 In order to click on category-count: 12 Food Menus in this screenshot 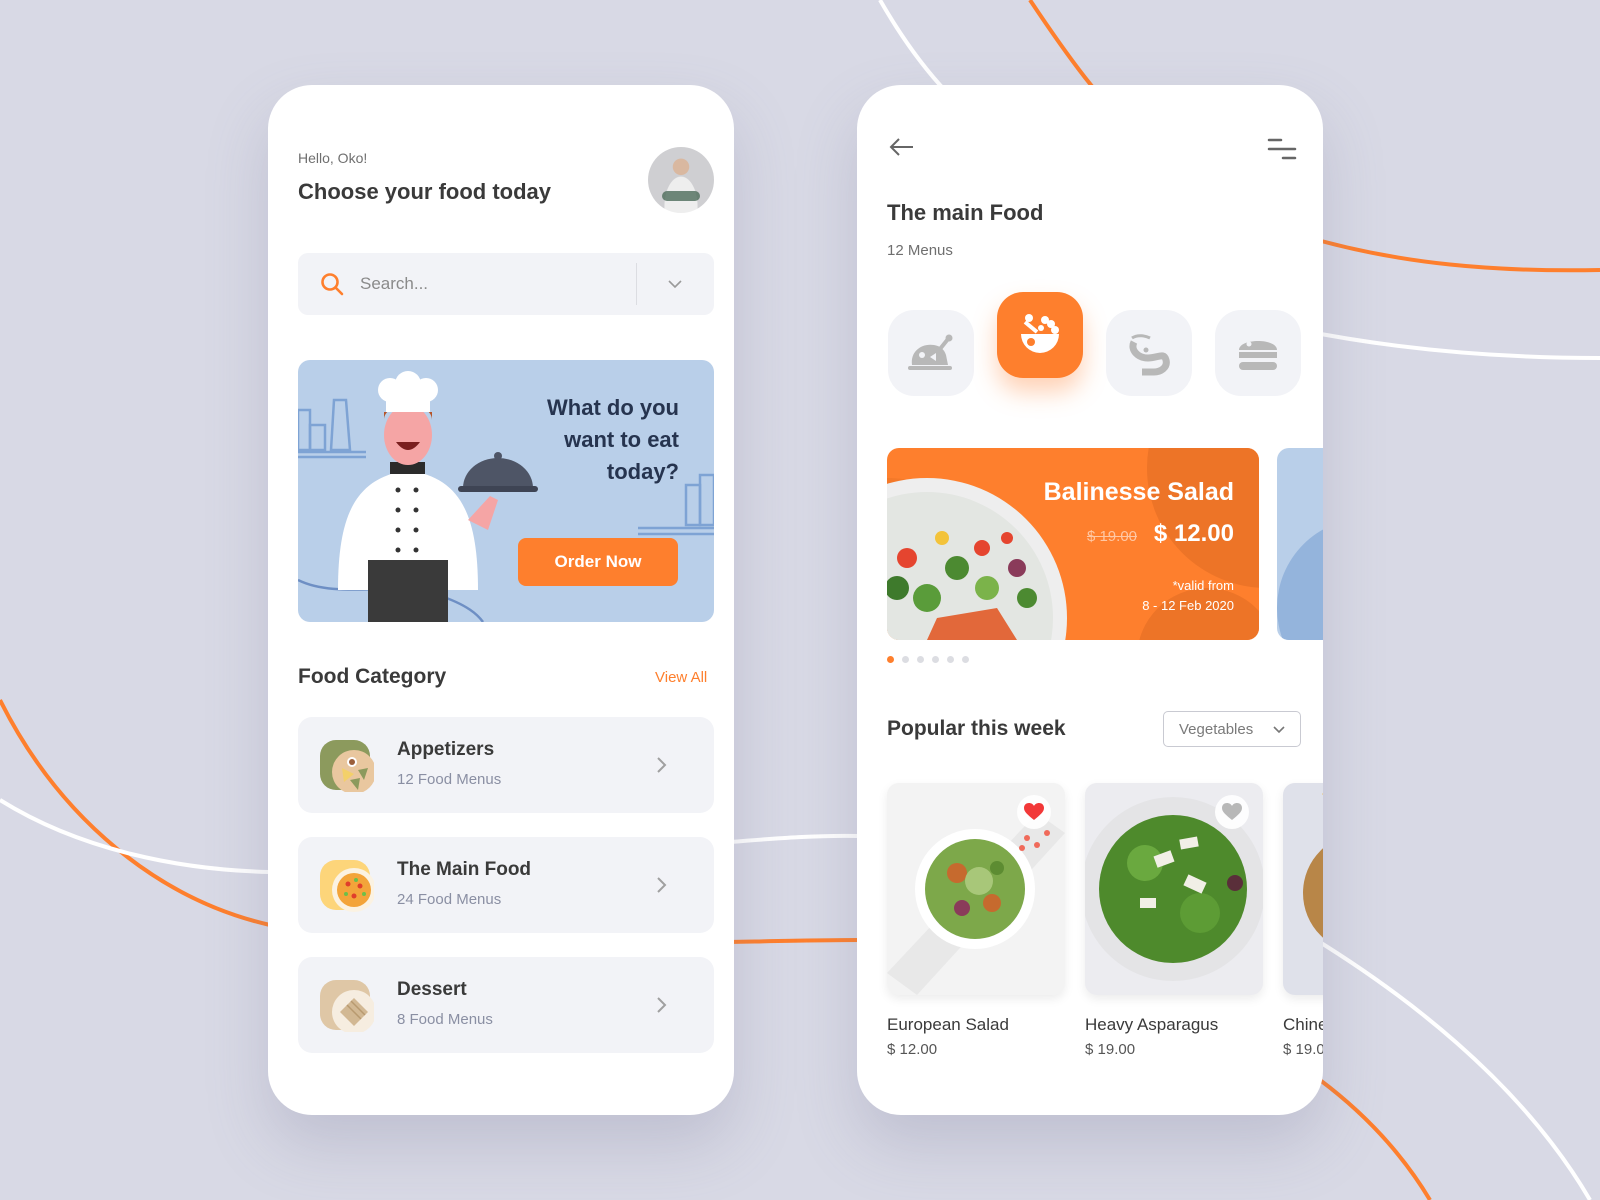, I will do `click(449, 779)`.